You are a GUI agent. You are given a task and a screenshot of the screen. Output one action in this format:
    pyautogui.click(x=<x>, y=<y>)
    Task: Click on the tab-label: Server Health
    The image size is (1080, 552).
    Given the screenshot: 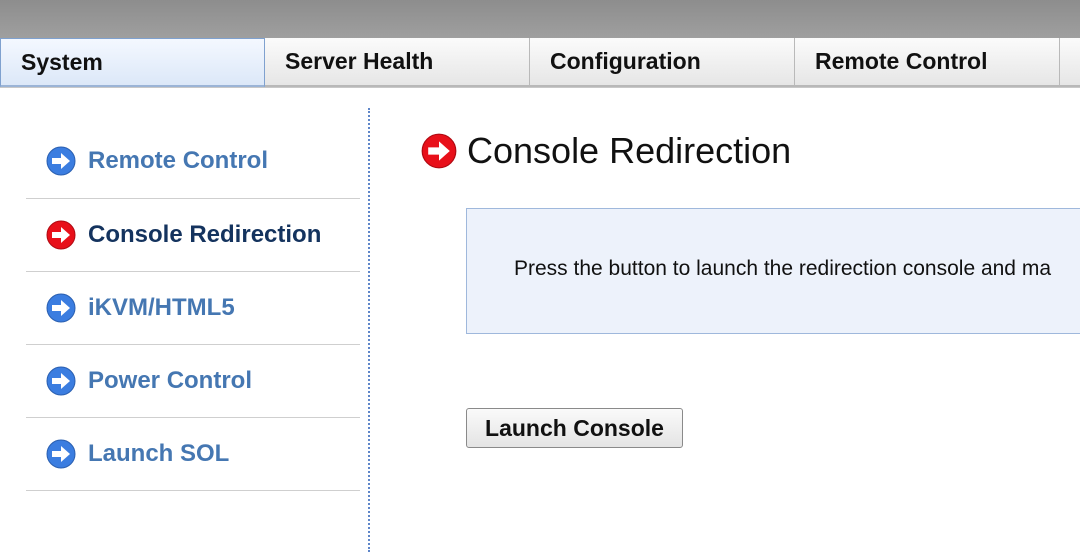 What is the action you would take?
    pyautogui.click(x=359, y=61)
    